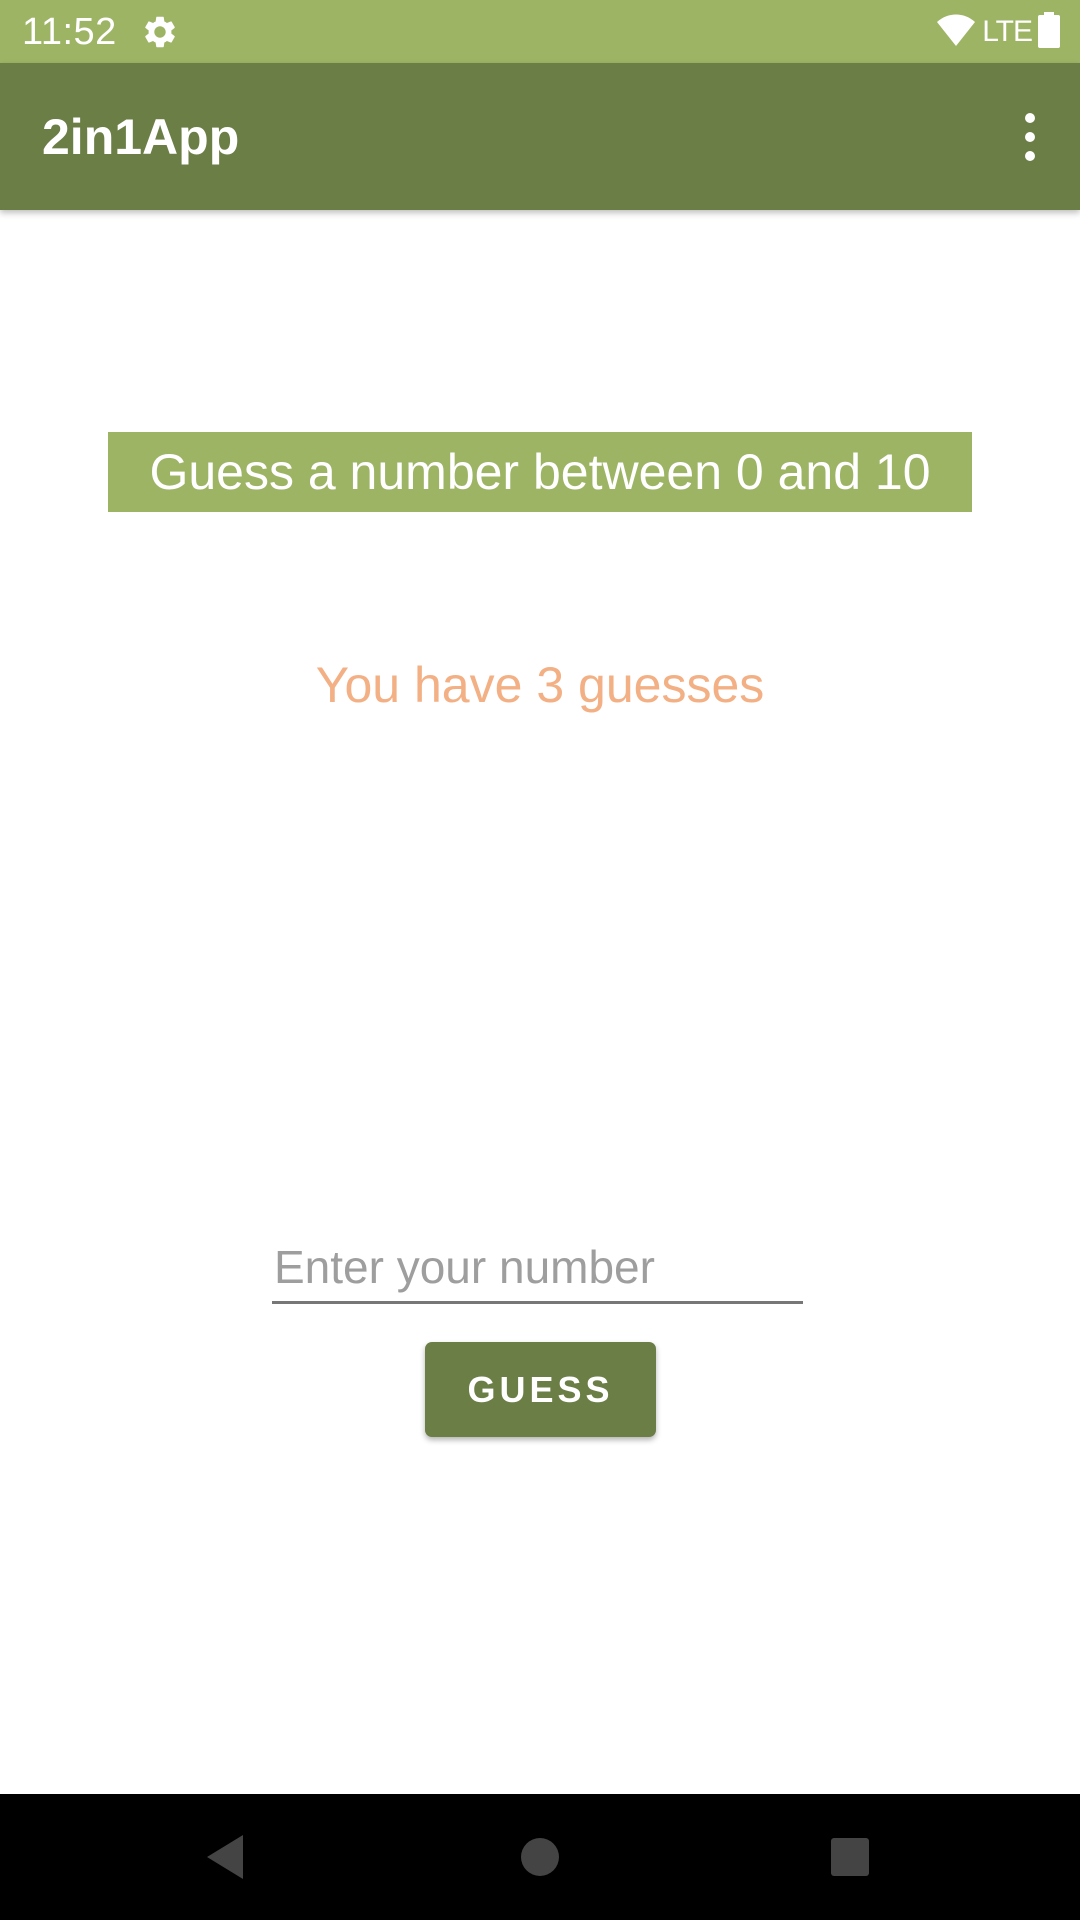 The image size is (1080, 1920). Describe the element at coordinates (540, 31) in the screenshot. I see `status-bar: 11:52 LTE` at that location.